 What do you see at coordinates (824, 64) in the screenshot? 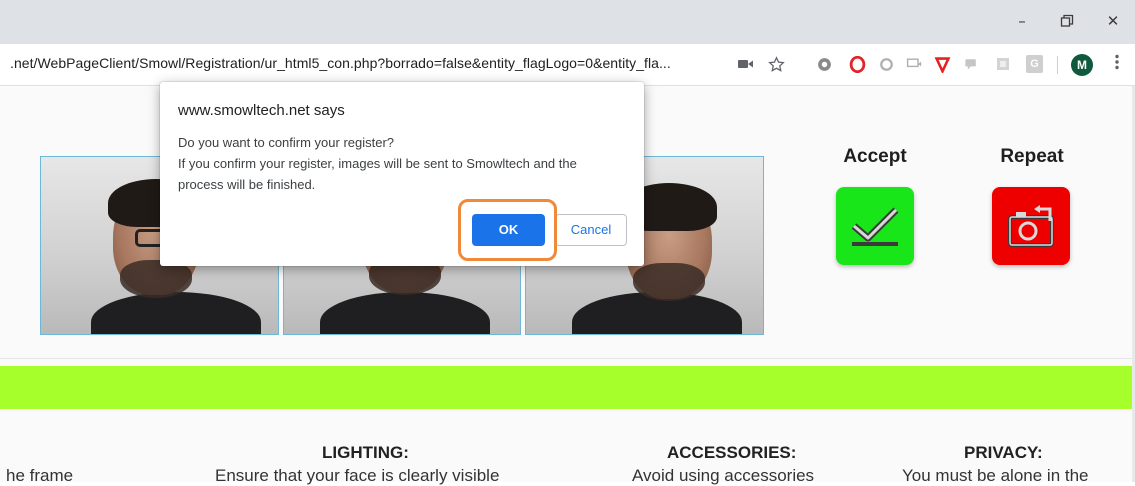
I see `extension-gear-icon` at bounding box center [824, 64].